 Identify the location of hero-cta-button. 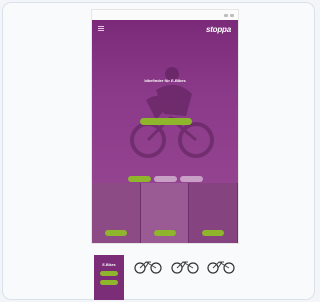
(166, 121).